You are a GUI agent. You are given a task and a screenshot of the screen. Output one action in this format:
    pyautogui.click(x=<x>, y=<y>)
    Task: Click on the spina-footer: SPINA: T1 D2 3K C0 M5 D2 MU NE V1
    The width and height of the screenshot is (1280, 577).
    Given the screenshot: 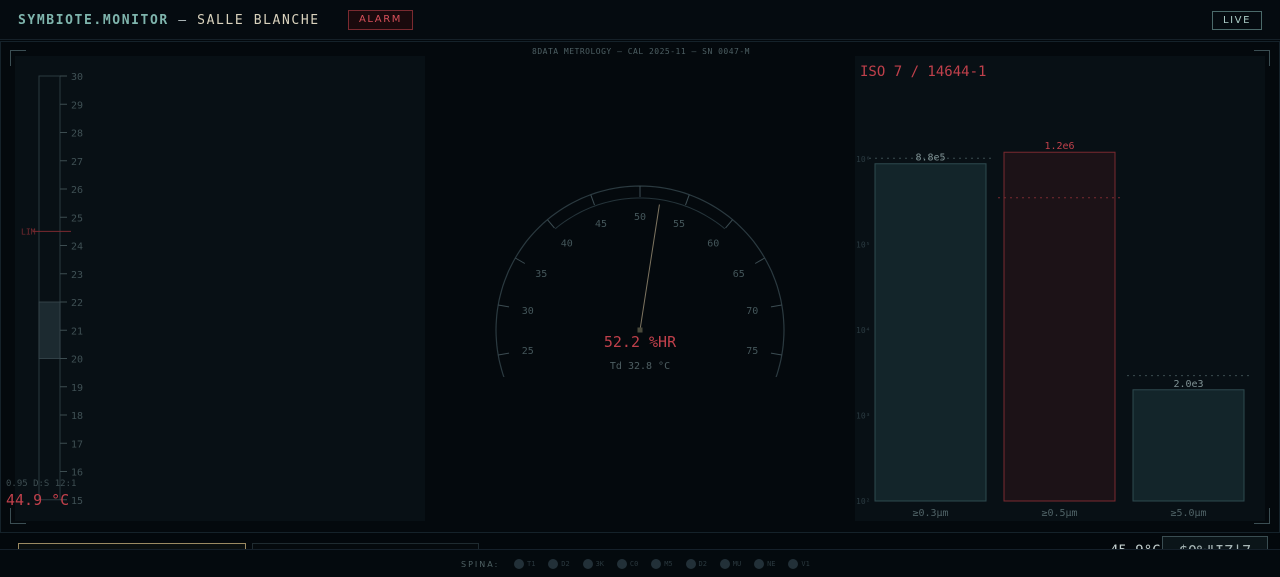 What is the action you would take?
    pyautogui.click(x=640, y=563)
    